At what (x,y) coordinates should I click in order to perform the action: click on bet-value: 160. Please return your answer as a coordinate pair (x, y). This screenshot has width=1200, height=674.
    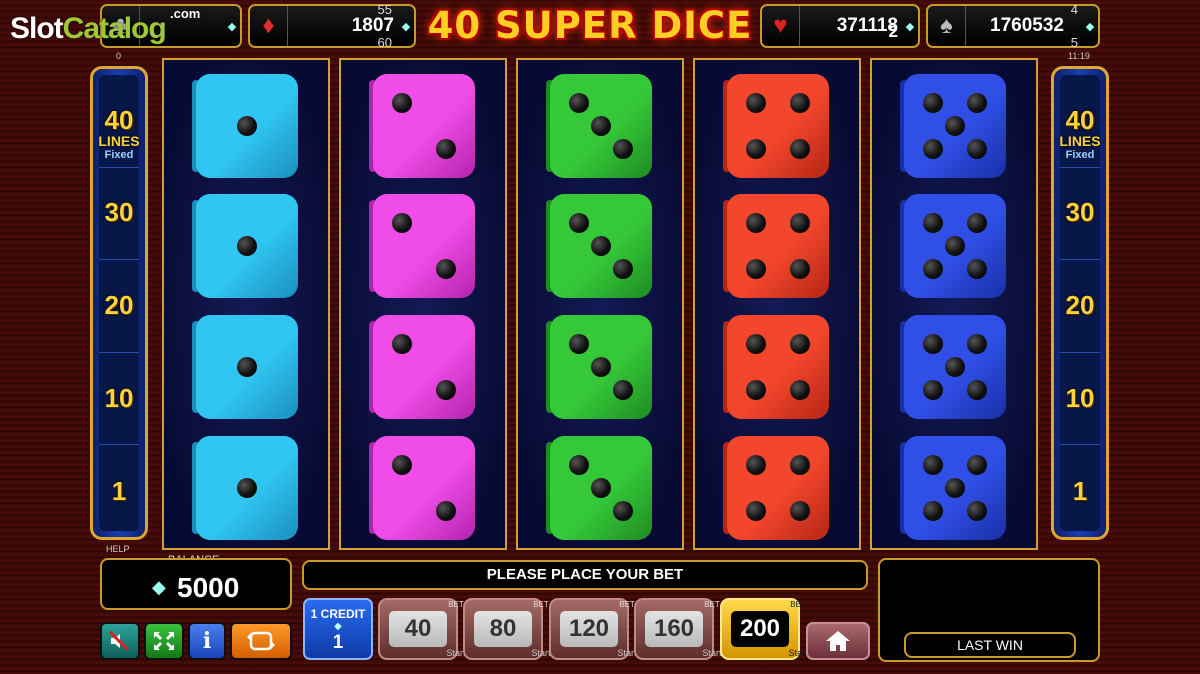
    Looking at the image, I should click on (674, 629).